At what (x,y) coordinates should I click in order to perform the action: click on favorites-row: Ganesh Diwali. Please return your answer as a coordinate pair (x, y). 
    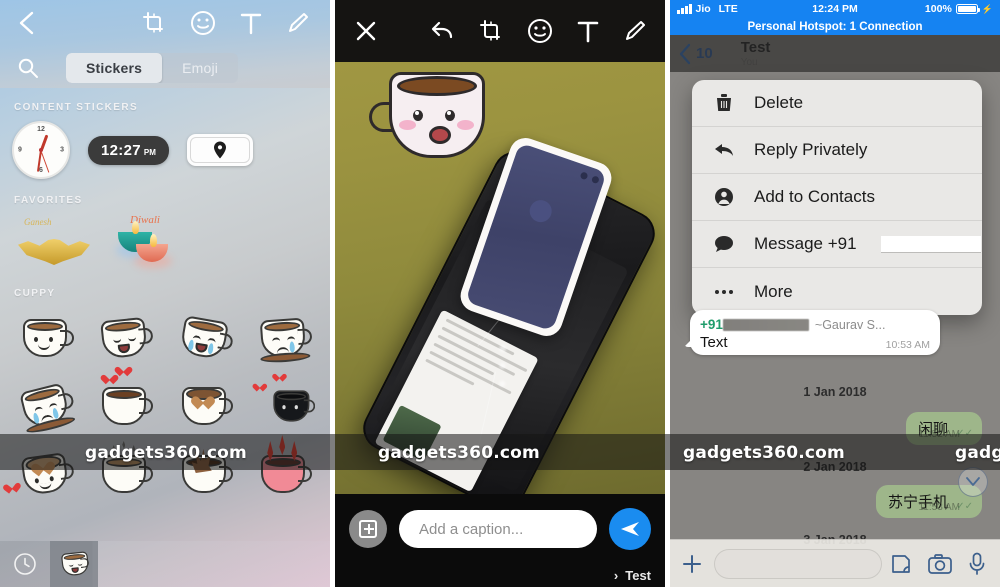
    Looking at the image, I should click on (165, 243).